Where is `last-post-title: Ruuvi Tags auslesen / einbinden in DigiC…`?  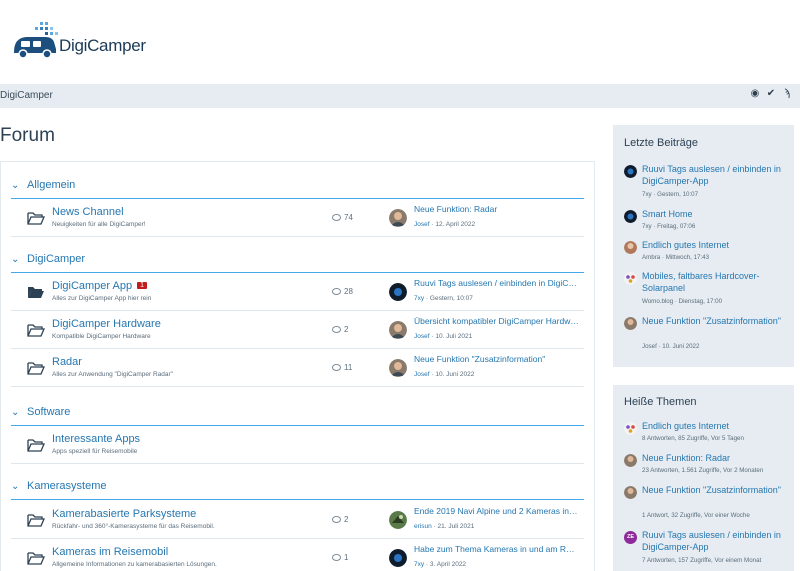
last-post-title: Ruuvi Tags auslesen / einbinden in DigiC… is located at coordinates (496, 283).